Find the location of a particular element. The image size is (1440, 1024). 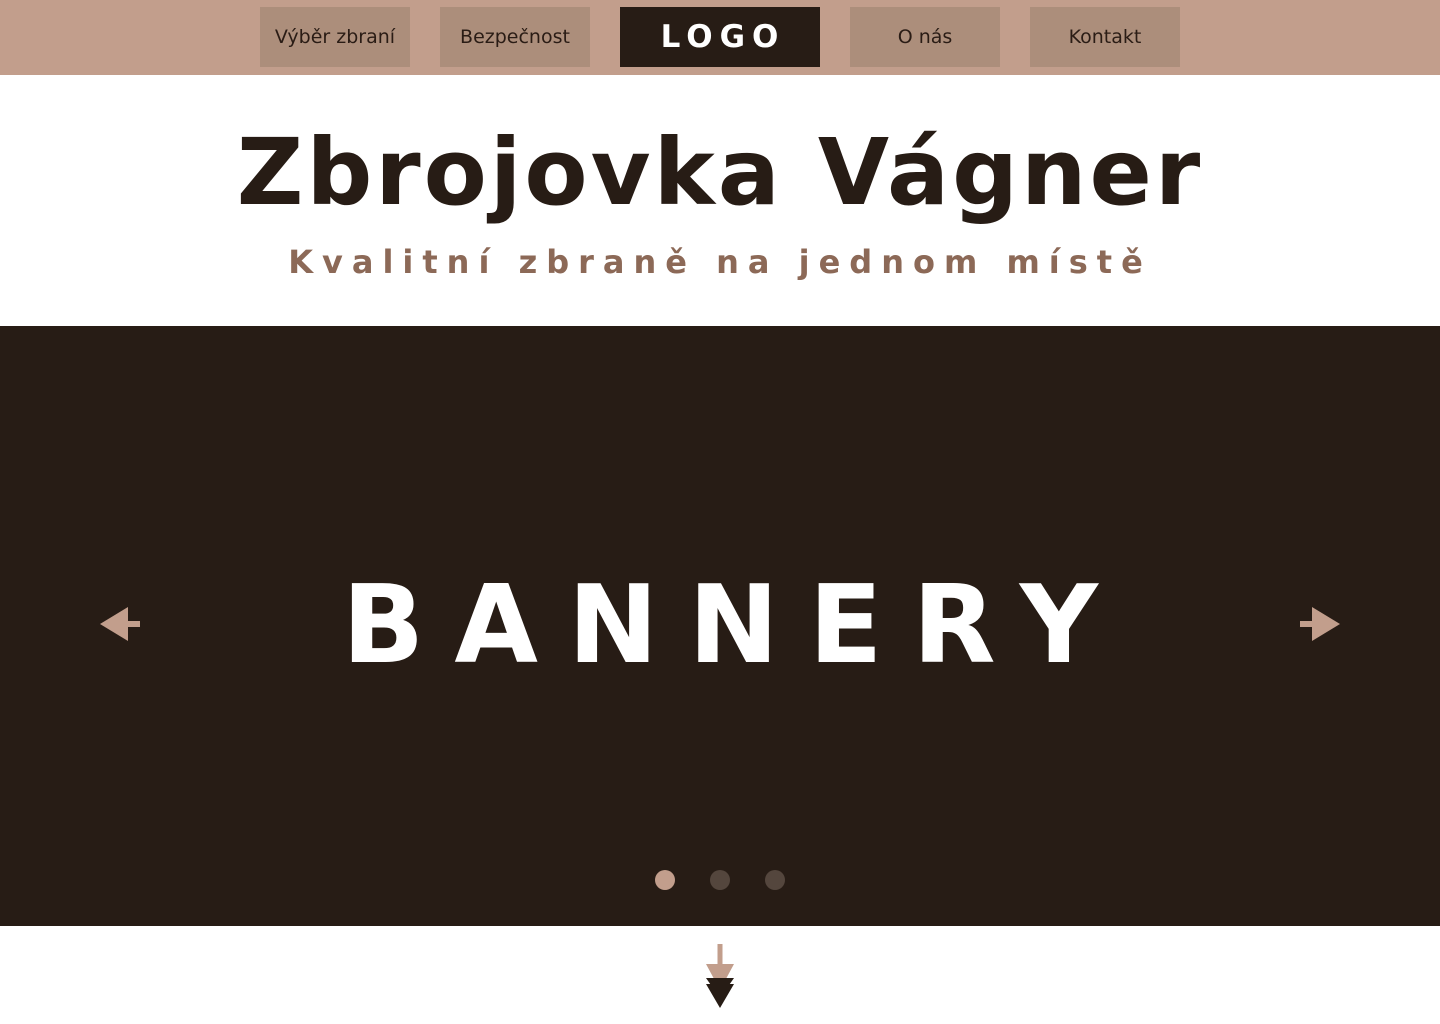

scroll-down-icon is located at coordinates (720, 977).